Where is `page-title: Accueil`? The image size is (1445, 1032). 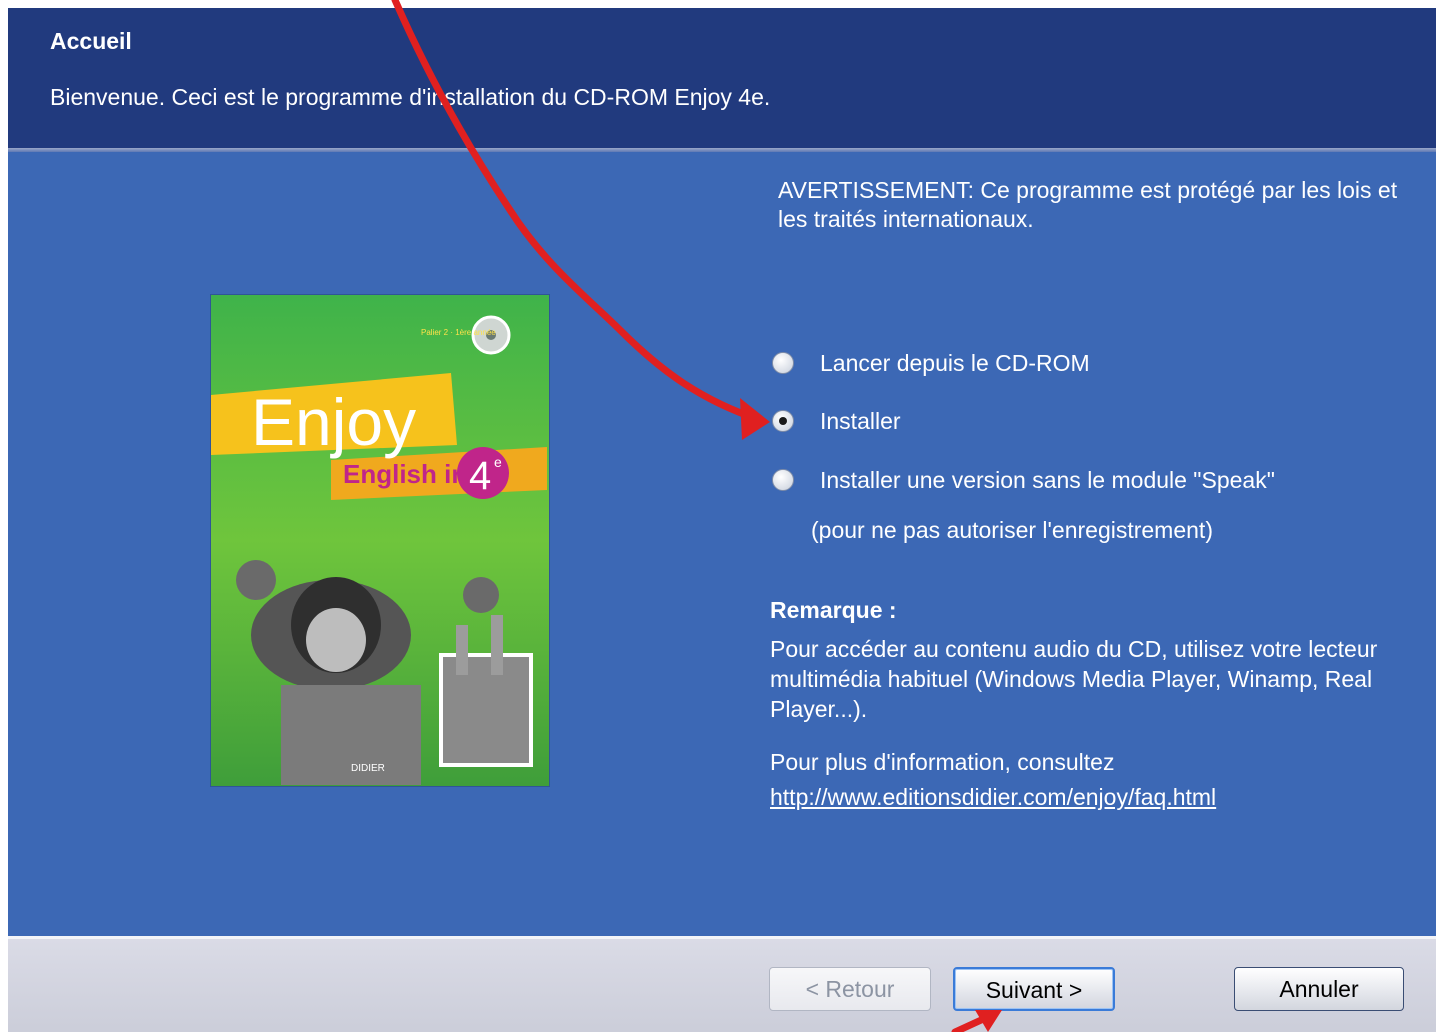 page-title: Accueil is located at coordinates (91, 41).